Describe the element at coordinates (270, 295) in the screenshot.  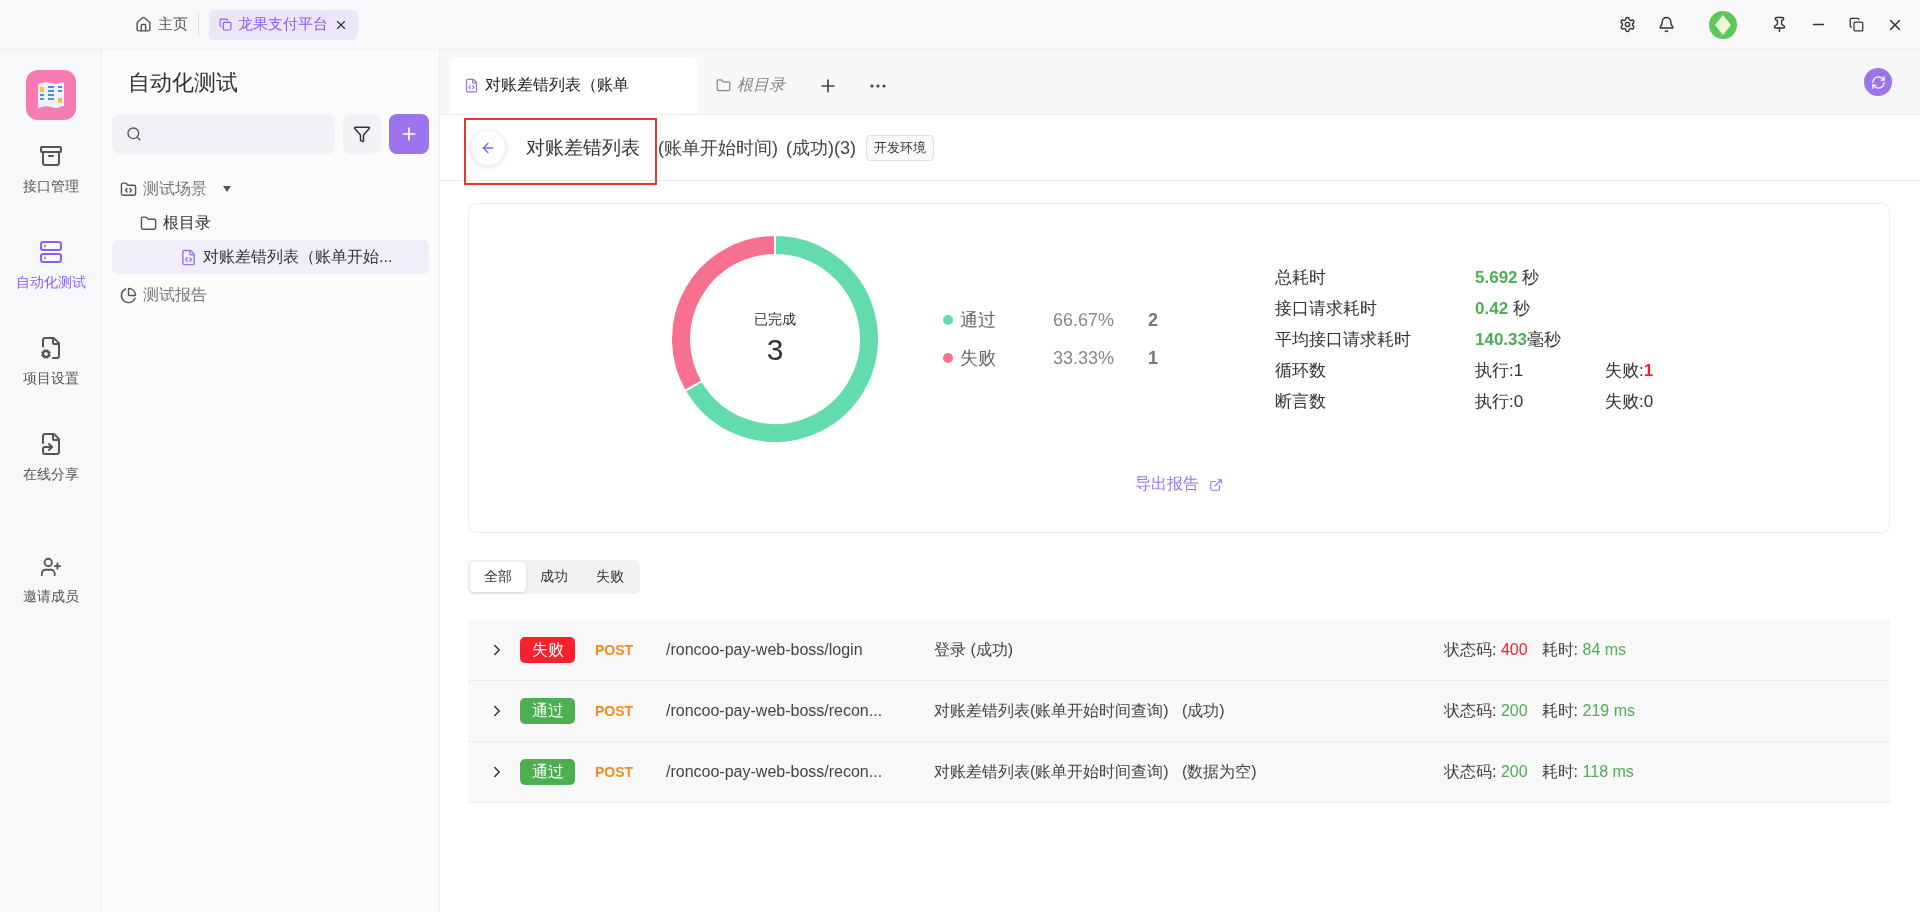
I see `tree-item: 测试报告` at that location.